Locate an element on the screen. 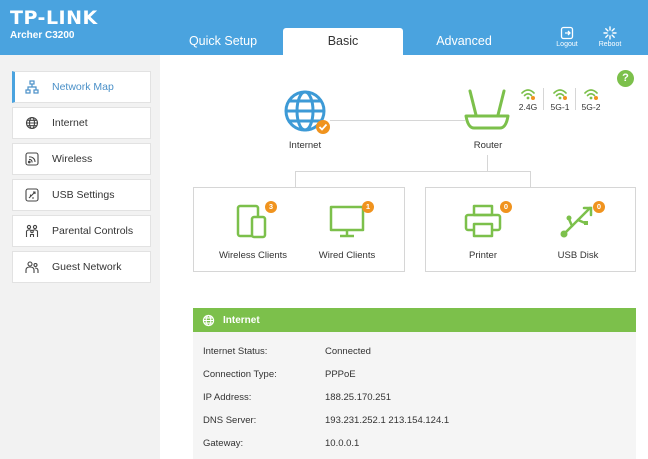 The width and height of the screenshot is (648, 459). logout-button: Logout is located at coordinates (567, 37).